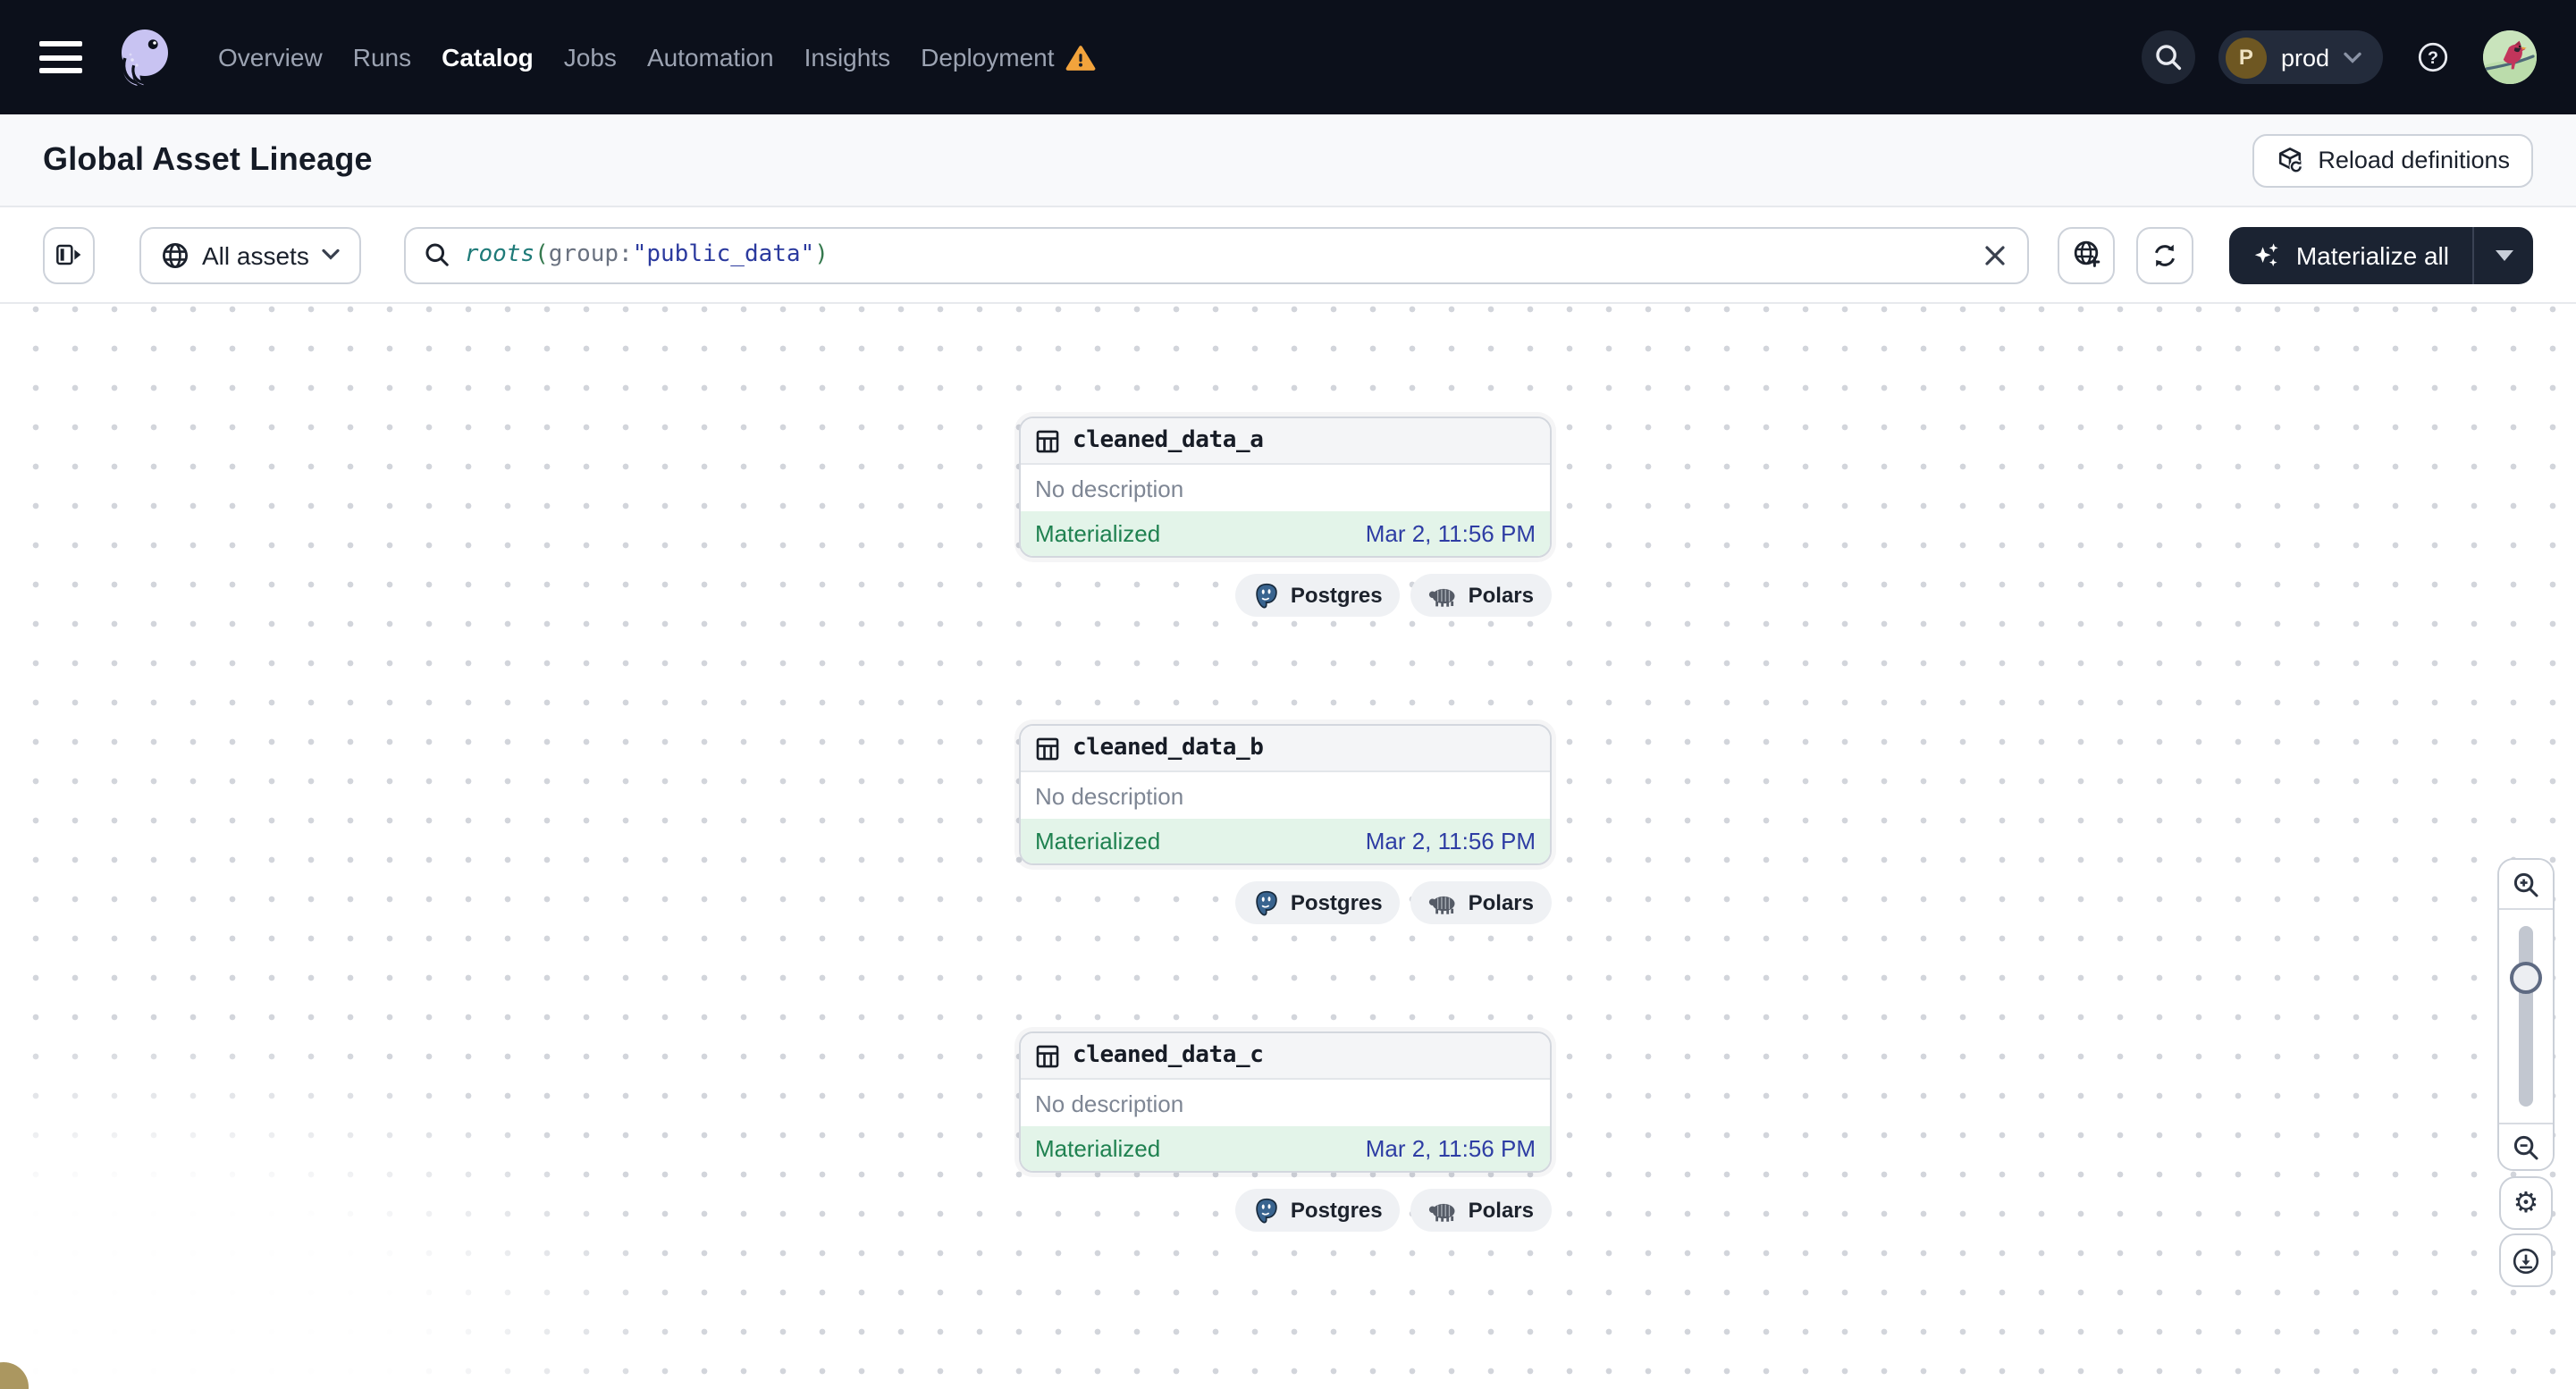  What do you see at coordinates (1169, 748) in the screenshot?
I see `asset-name: cleaned_data_b` at bounding box center [1169, 748].